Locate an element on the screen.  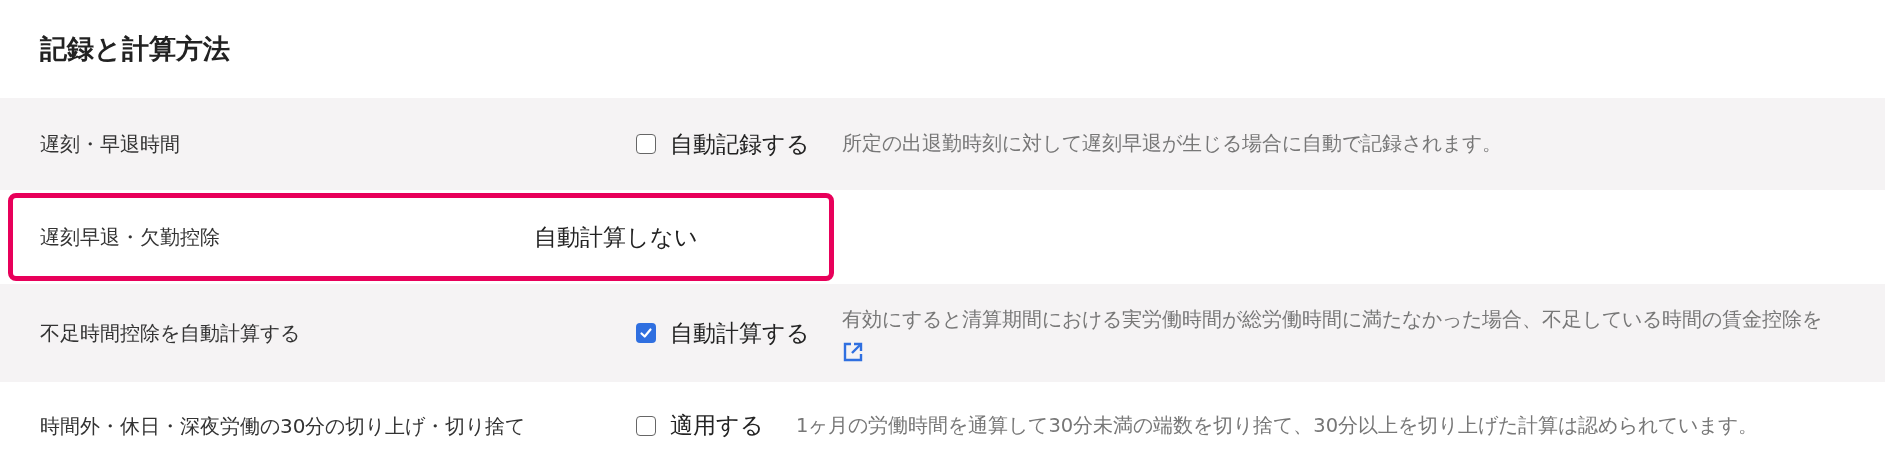
checkmark-icon is located at coordinates (646, 333).